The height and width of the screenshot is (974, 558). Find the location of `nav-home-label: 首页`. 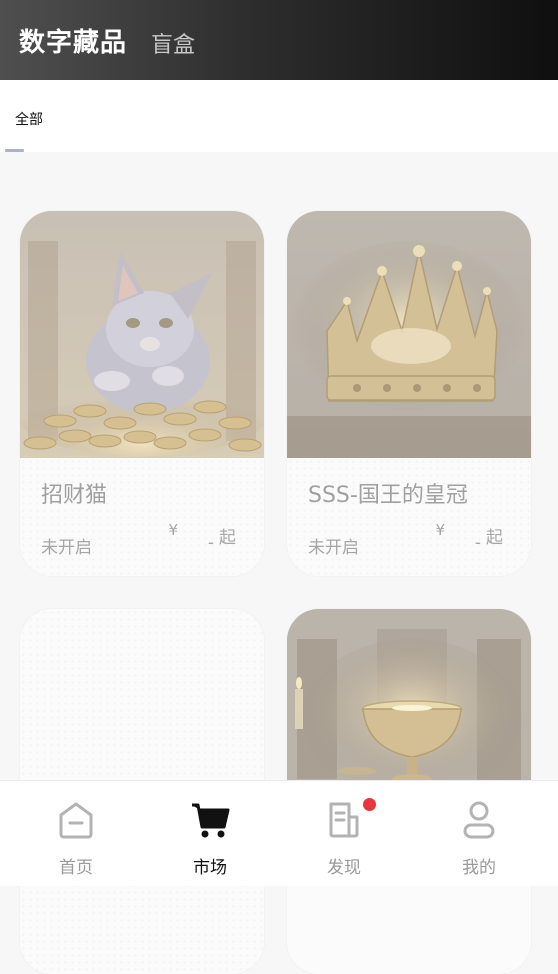

nav-home-label: 首页 is located at coordinates (76, 868).